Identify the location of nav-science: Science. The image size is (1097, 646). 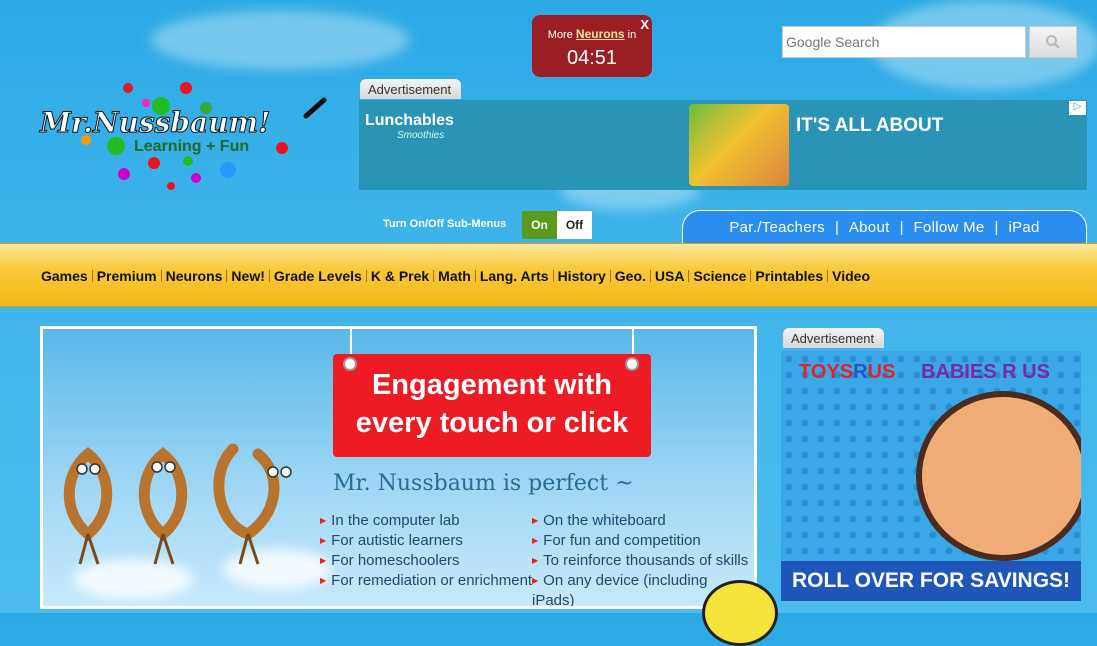
(719, 276).